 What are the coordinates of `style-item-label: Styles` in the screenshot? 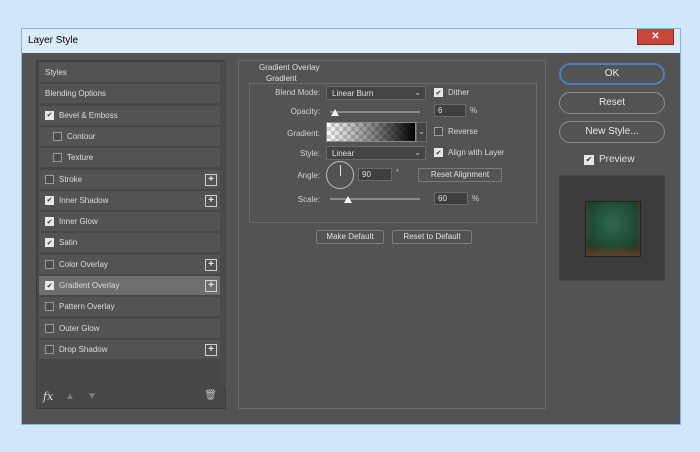 It's located at (56, 72).